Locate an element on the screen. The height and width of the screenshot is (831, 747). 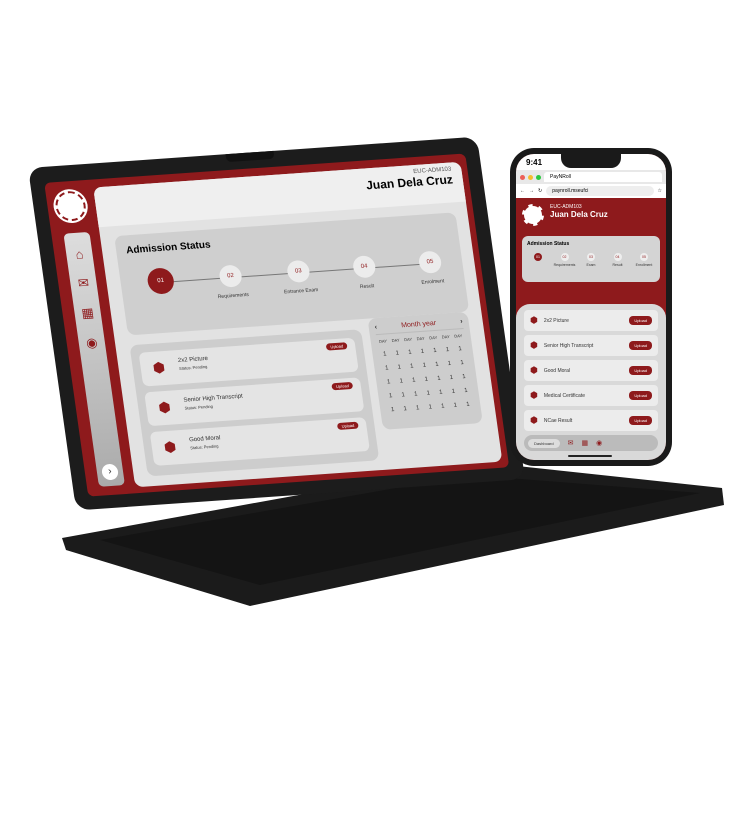
calendar-title: Month year is located at coordinates (418, 324).